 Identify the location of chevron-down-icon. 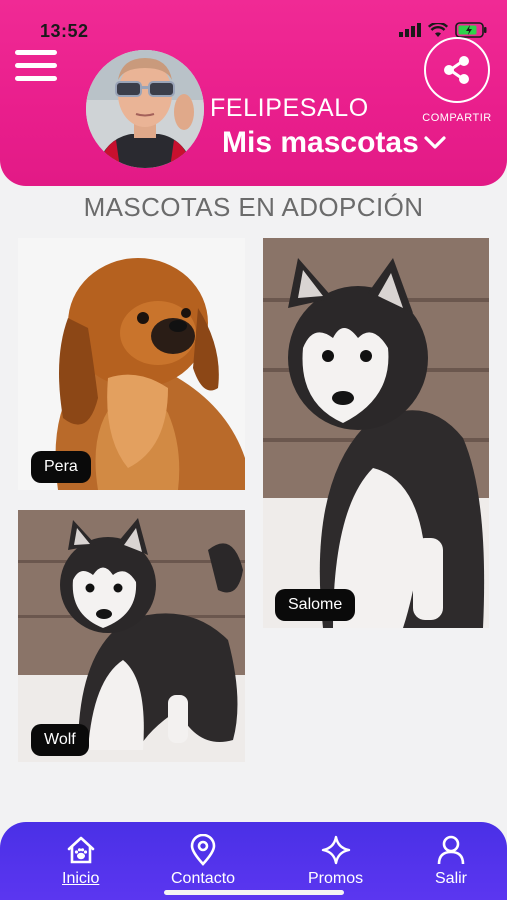
(435, 142).